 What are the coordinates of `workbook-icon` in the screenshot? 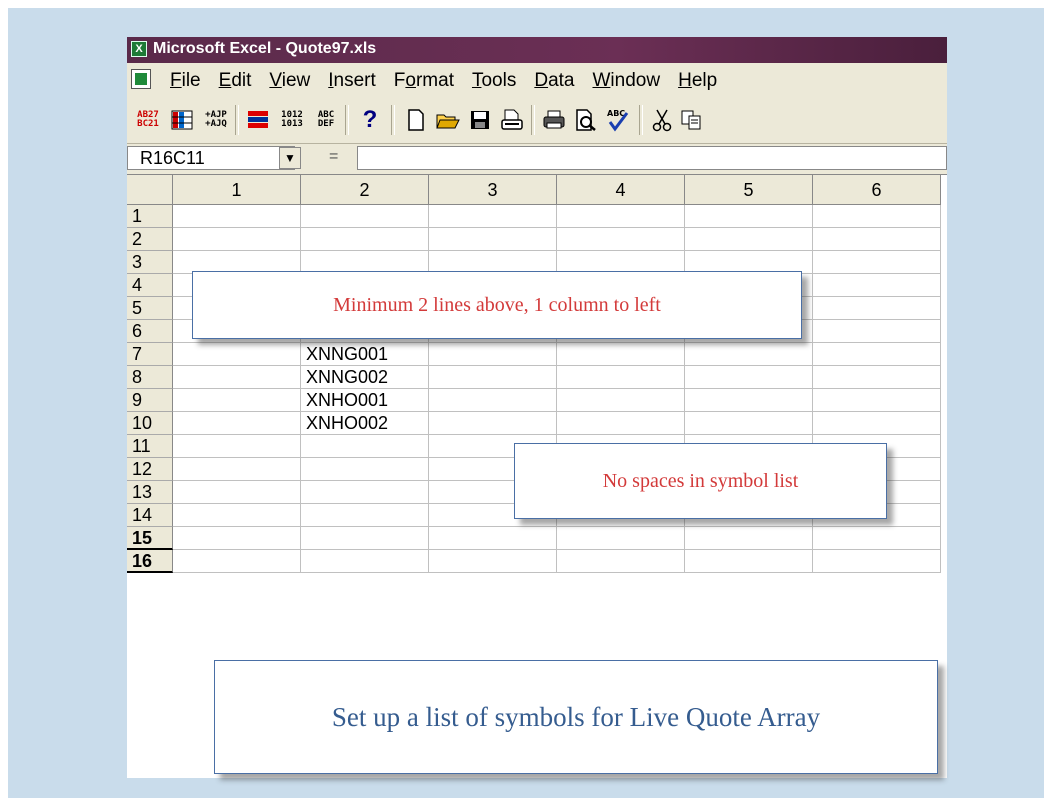 It's located at (141, 79).